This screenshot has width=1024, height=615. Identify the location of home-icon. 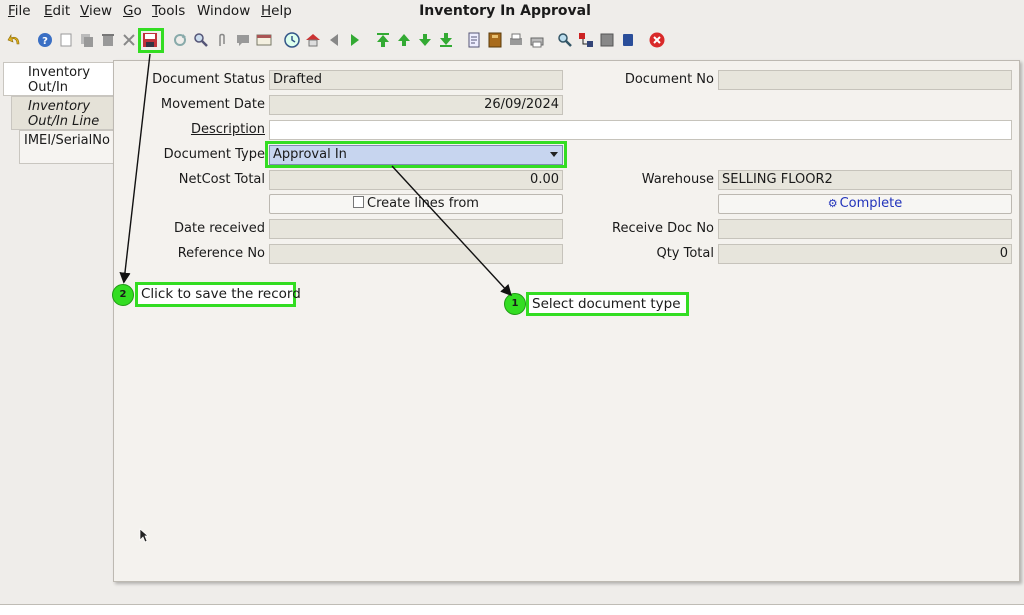
(313, 40).